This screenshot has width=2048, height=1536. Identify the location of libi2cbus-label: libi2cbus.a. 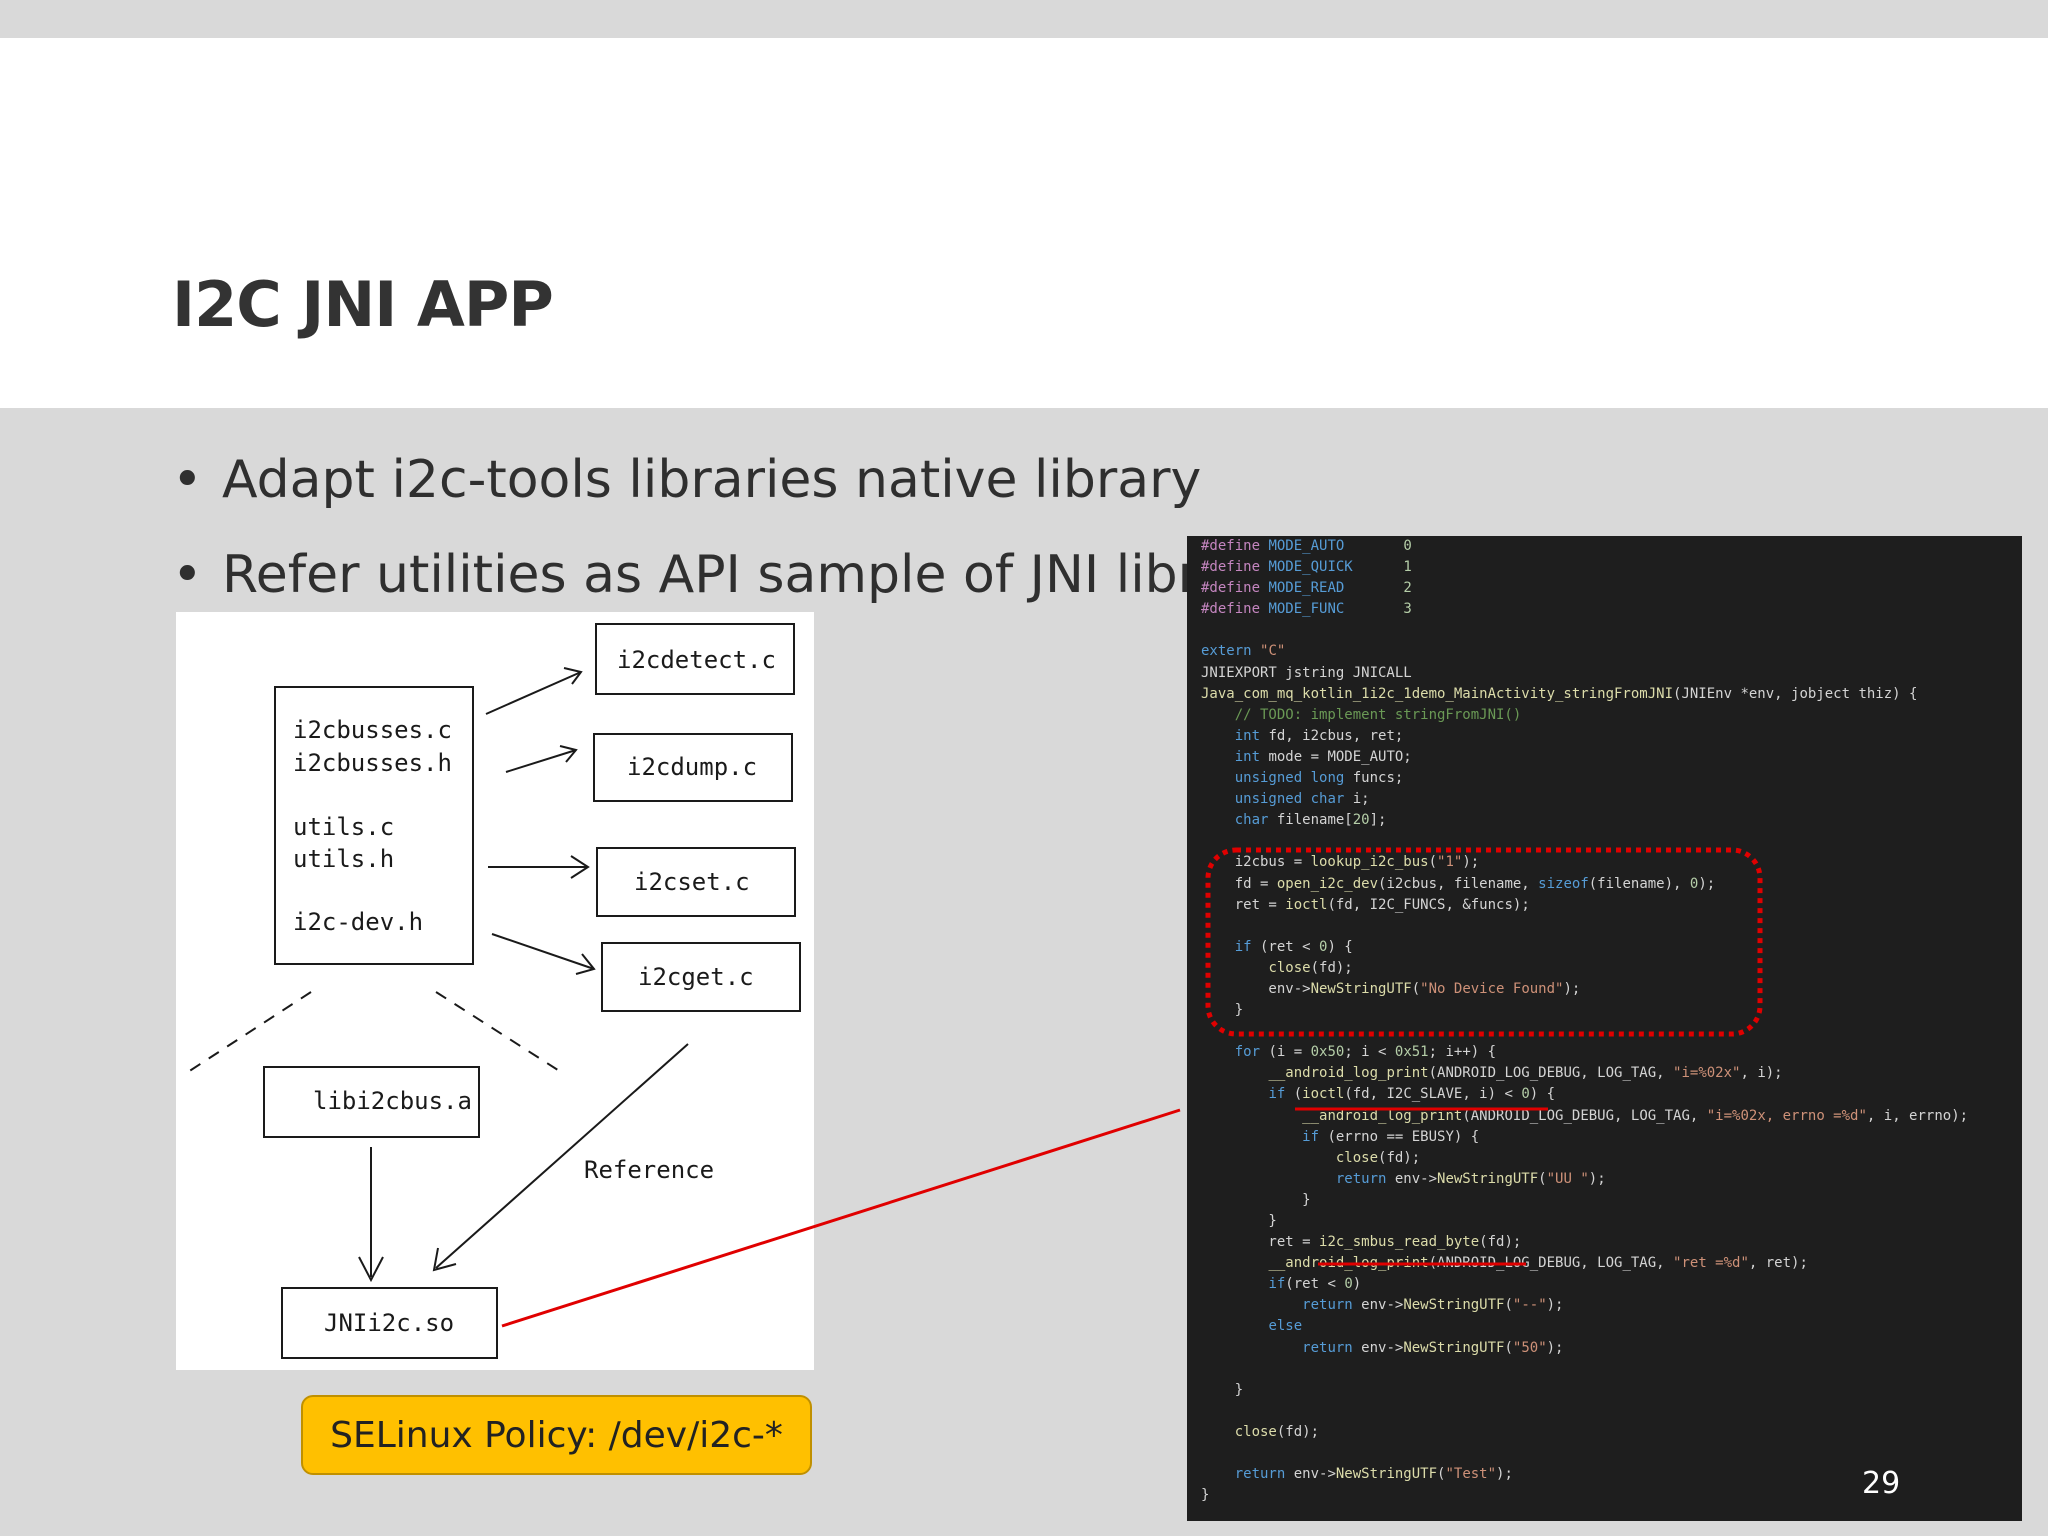
(392, 1101).